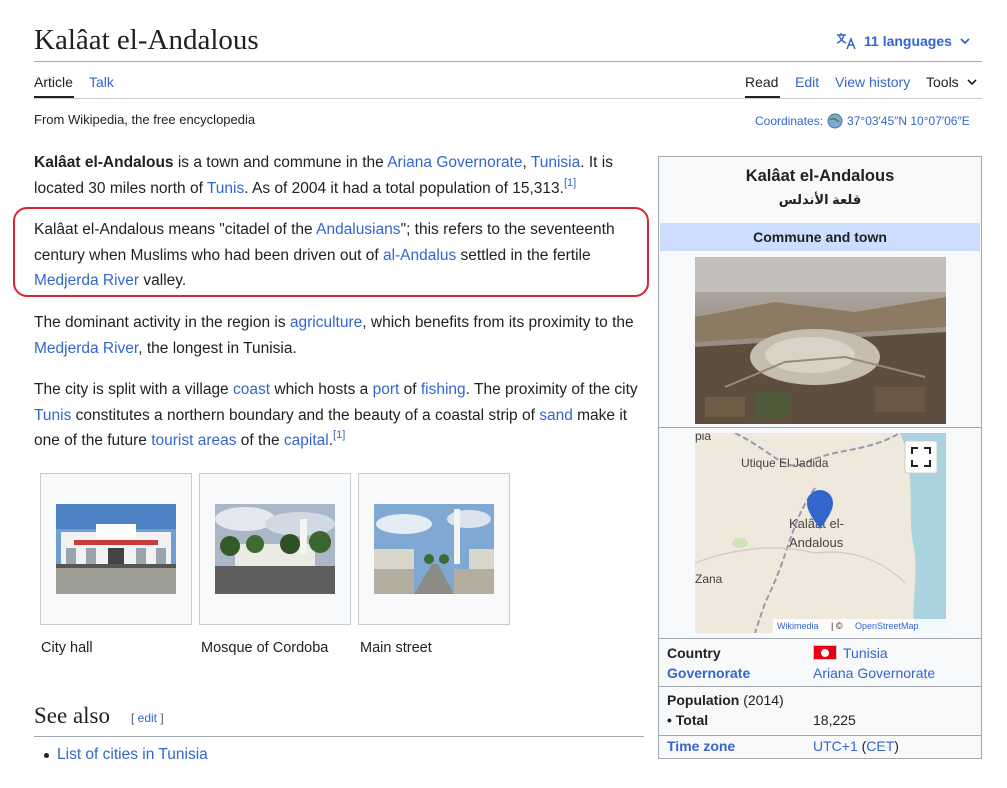  Describe the element at coordinates (193, 440) in the screenshot. I see `link-tourist-areas: tourist areas` at that location.